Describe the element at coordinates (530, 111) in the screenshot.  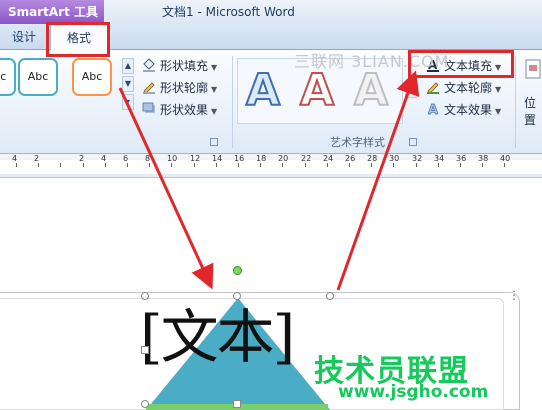
I see `position-label: 位置` at that location.